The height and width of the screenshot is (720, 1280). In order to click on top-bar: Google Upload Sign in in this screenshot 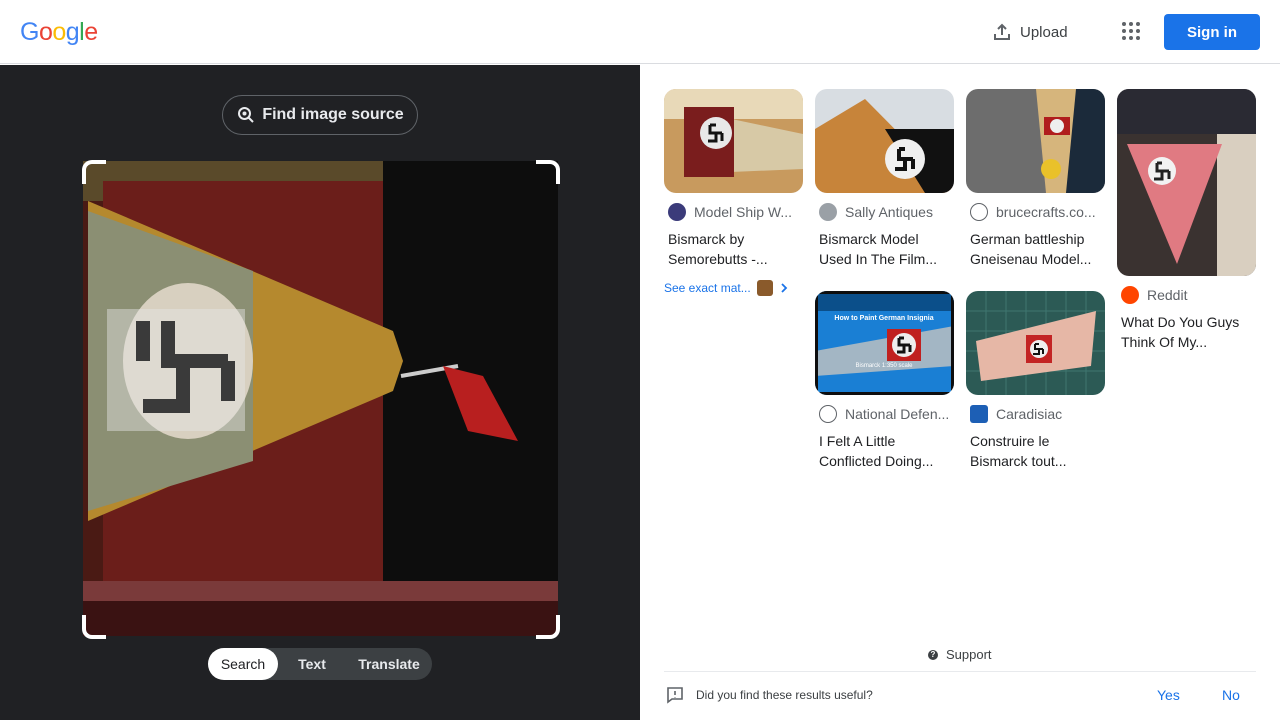, I will do `click(640, 32)`.